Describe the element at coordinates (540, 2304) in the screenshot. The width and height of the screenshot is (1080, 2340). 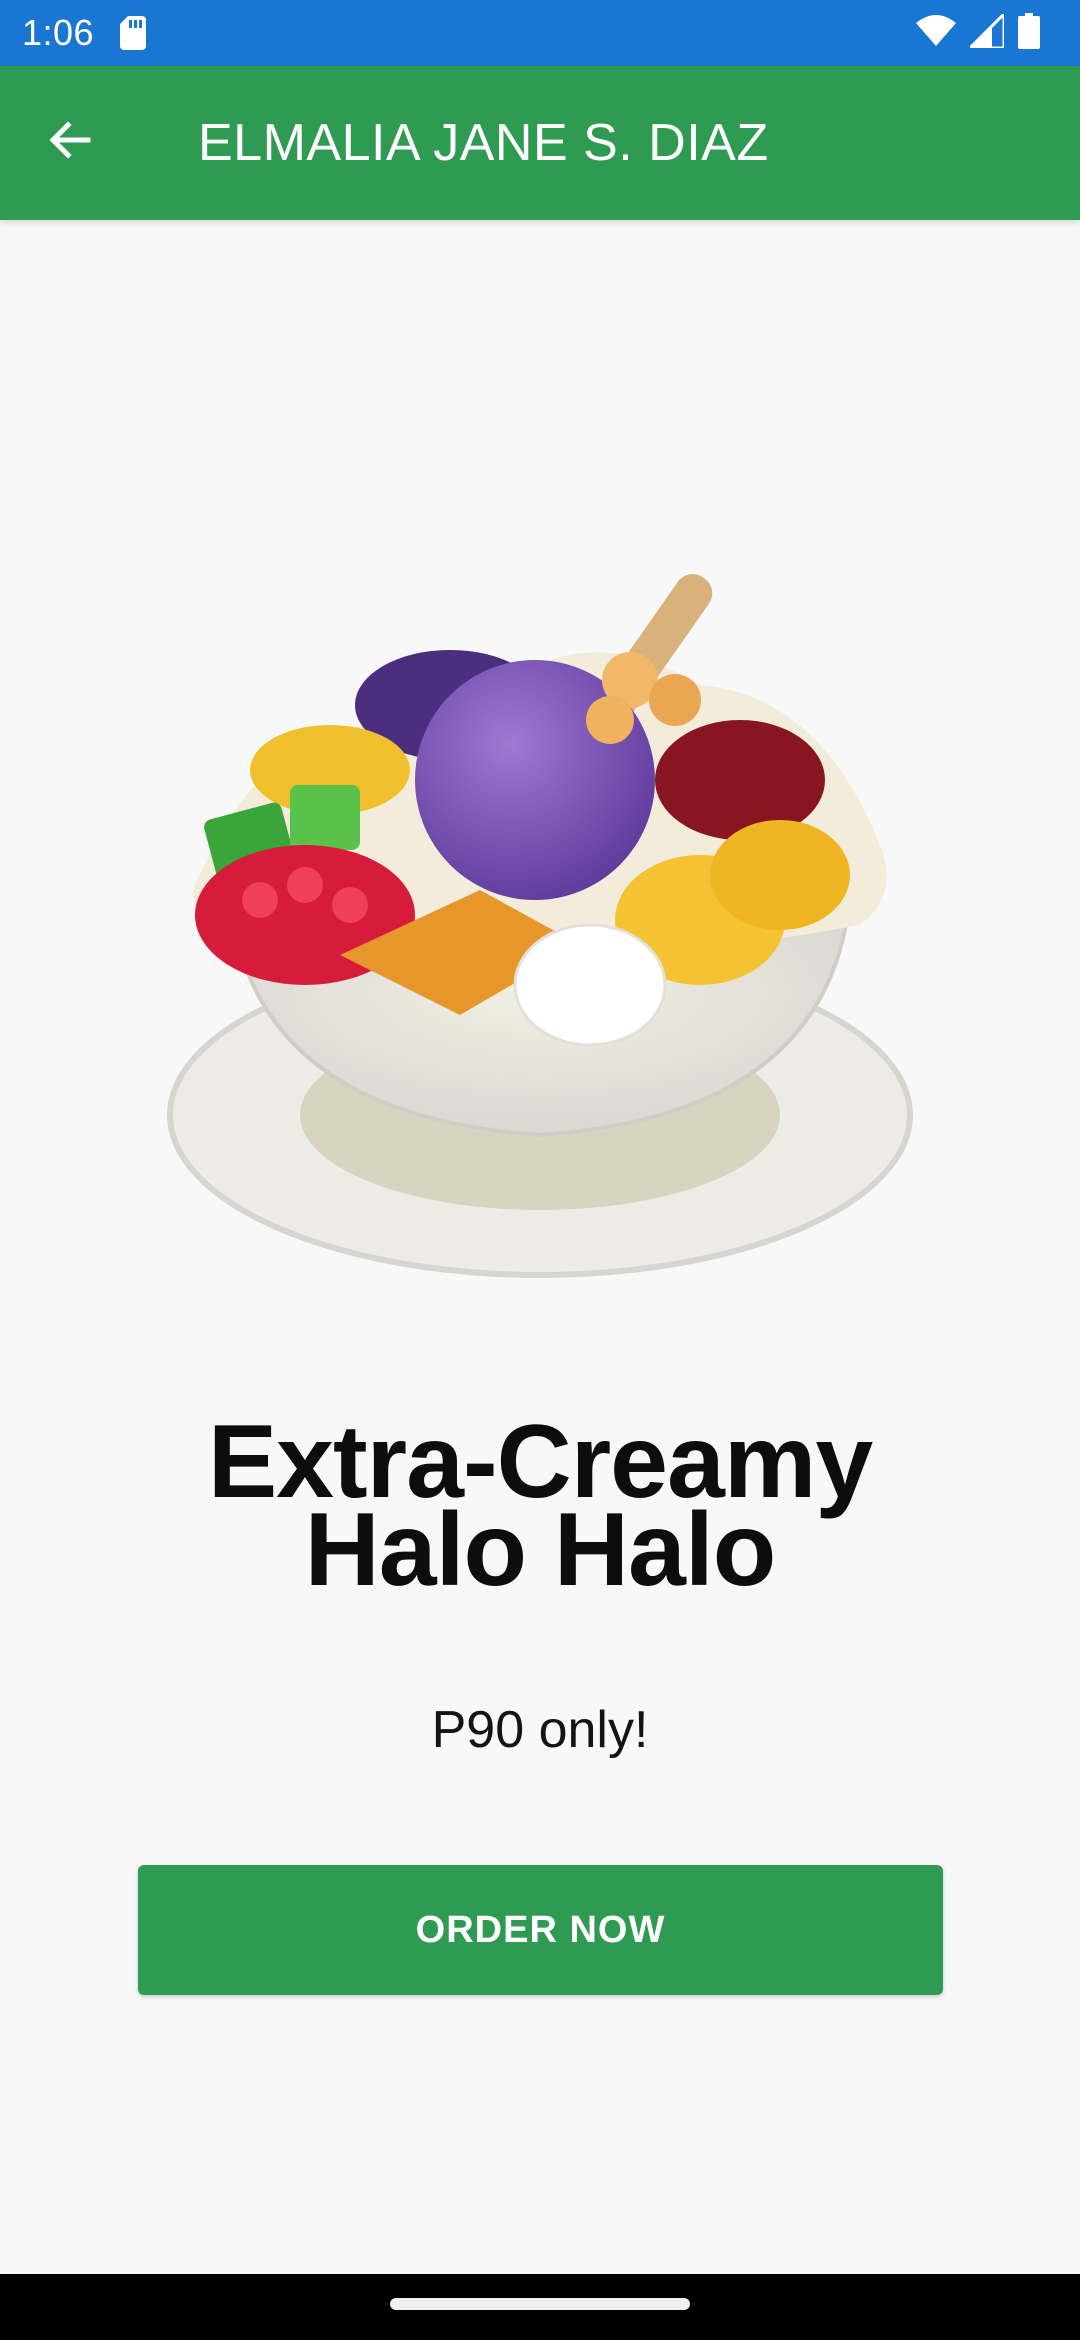
I see `home-handle` at that location.